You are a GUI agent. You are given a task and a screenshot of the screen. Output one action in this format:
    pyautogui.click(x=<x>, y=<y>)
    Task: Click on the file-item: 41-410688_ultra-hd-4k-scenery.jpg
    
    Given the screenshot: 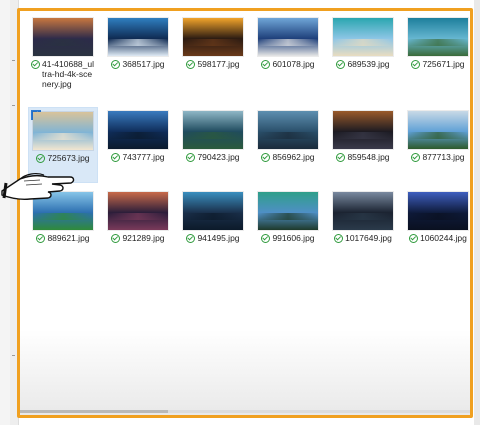 What is the action you would take?
    pyautogui.click(x=63, y=58)
    